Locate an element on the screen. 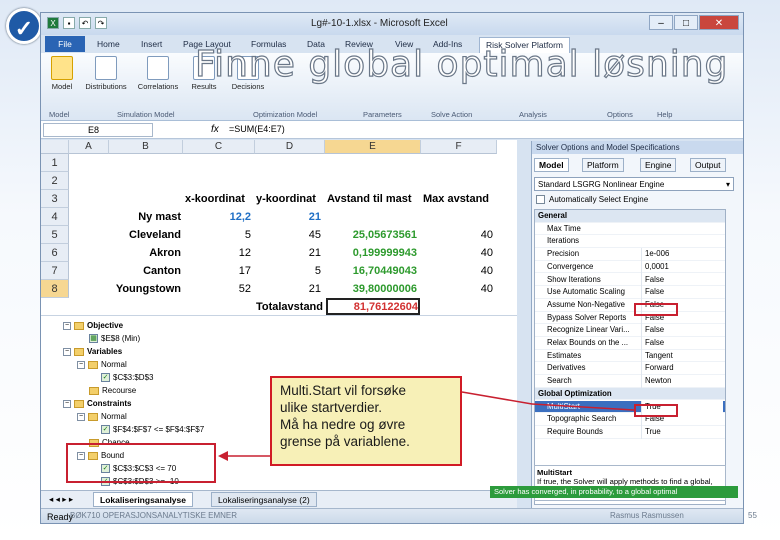 The image size is (780, 540). callout-line: grense på variablene. is located at coordinates (345, 441).